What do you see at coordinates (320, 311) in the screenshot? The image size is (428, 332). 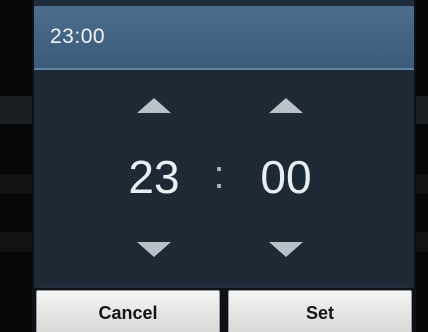 I see `set-button: Set` at bounding box center [320, 311].